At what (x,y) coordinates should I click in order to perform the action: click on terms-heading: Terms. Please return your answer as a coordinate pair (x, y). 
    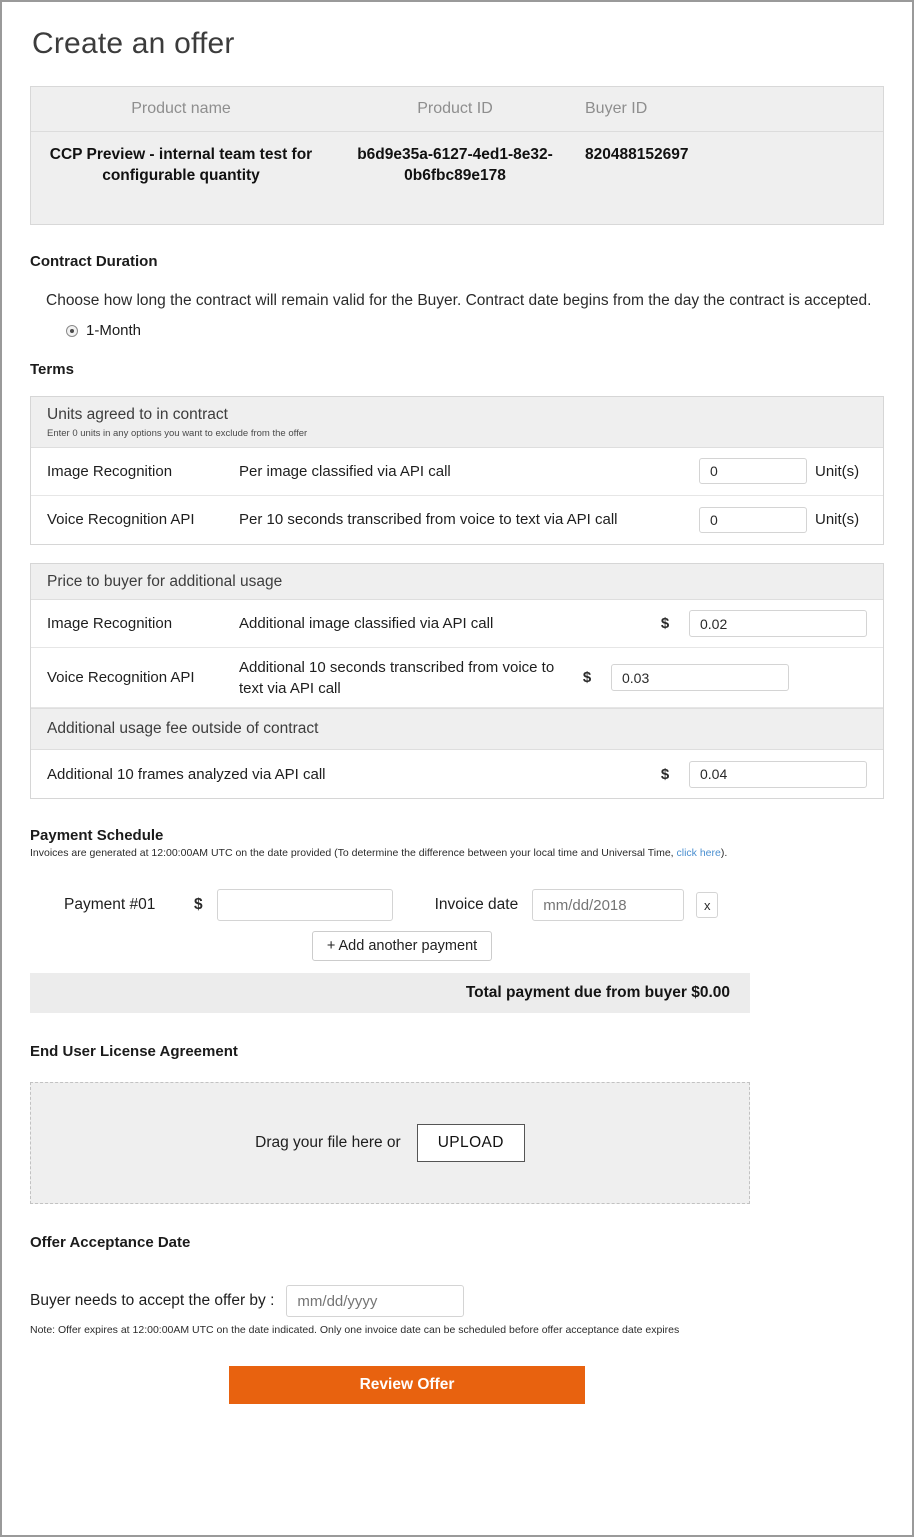
    Looking at the image, I should click on (52, 369).